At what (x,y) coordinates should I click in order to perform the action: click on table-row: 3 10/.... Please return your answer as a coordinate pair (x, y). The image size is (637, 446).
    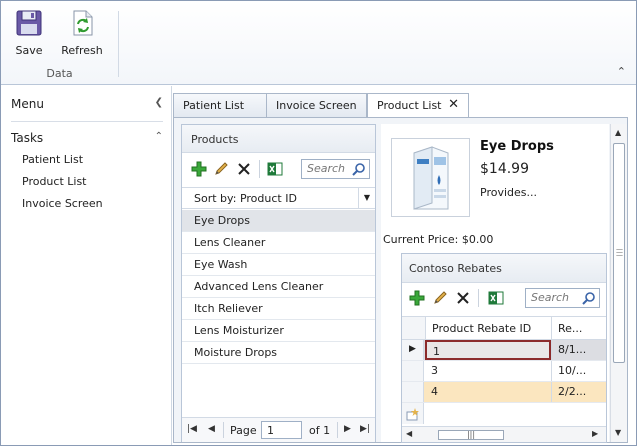
    Looking at the image, I should click on (504, 371).